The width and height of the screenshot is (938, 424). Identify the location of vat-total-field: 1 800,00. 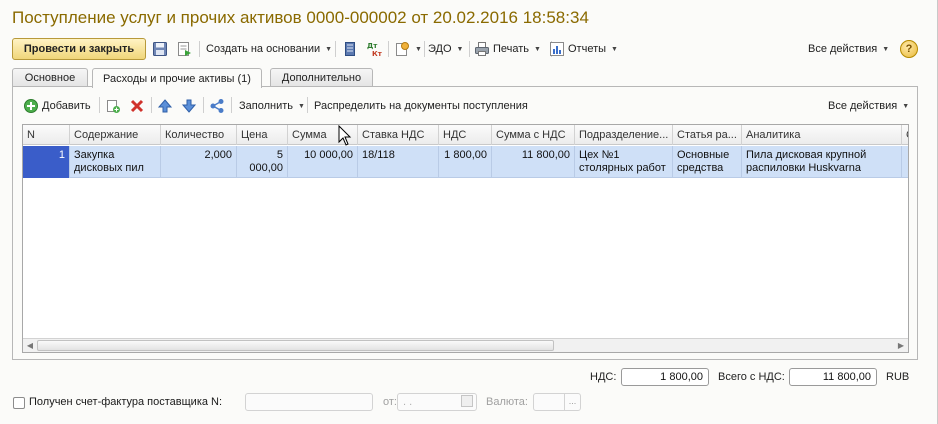
(665, 377).